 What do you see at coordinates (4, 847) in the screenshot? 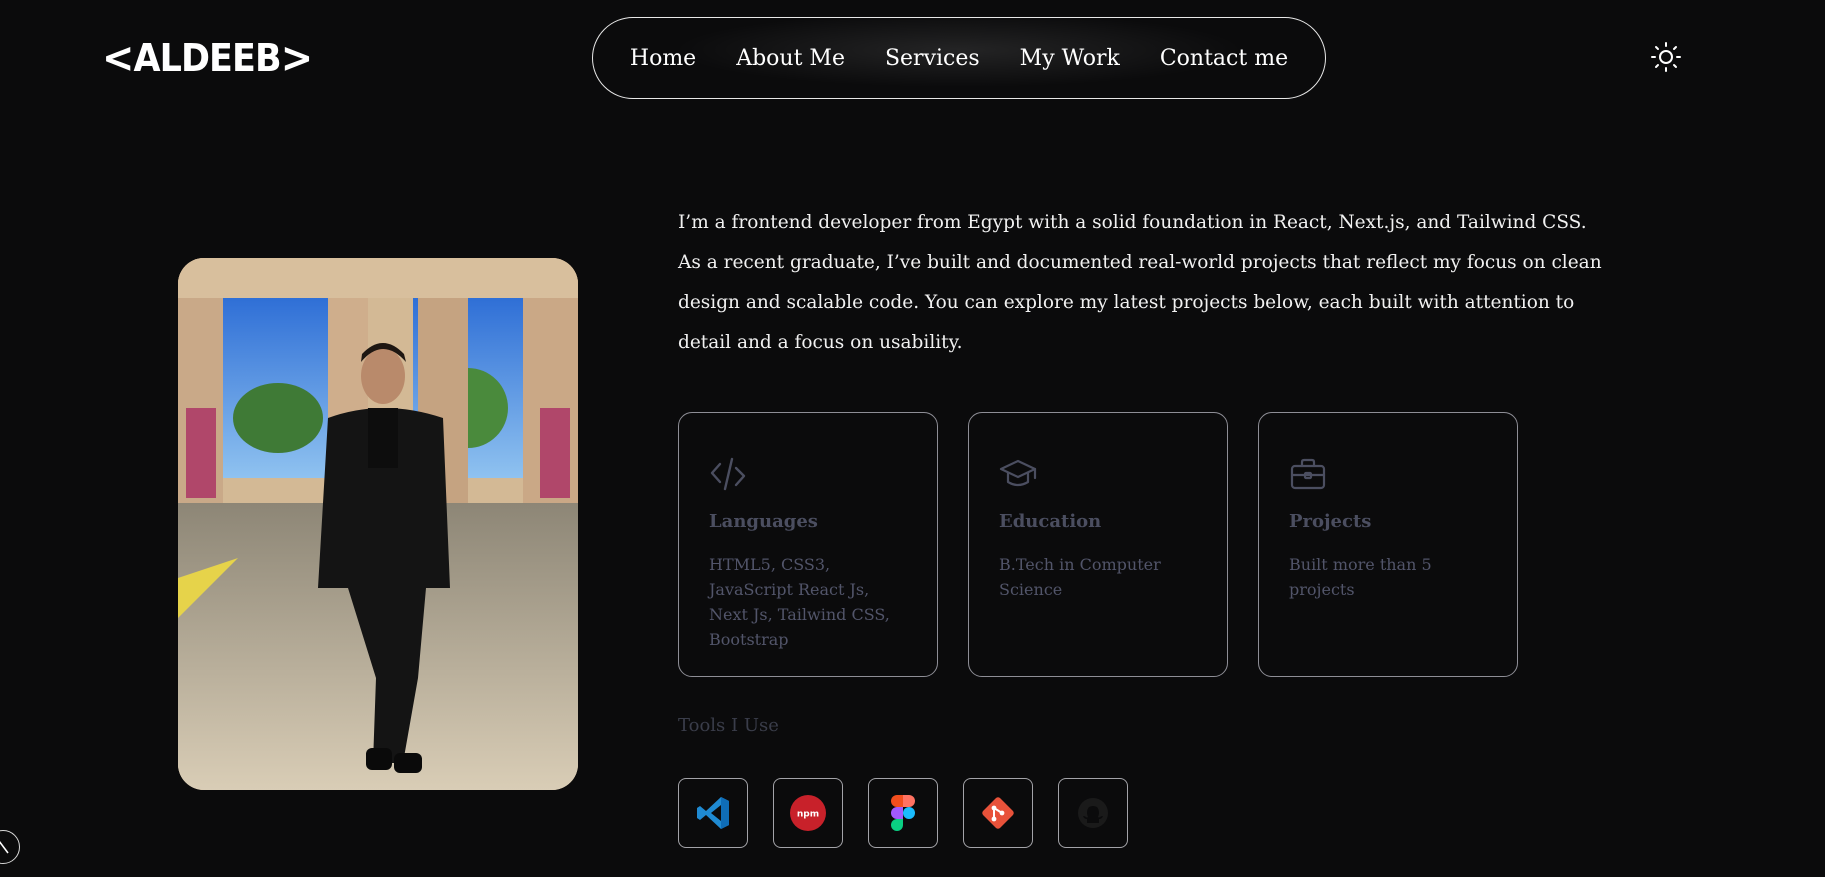
I see `n-logo-icon` at bounding box center [4, 847].